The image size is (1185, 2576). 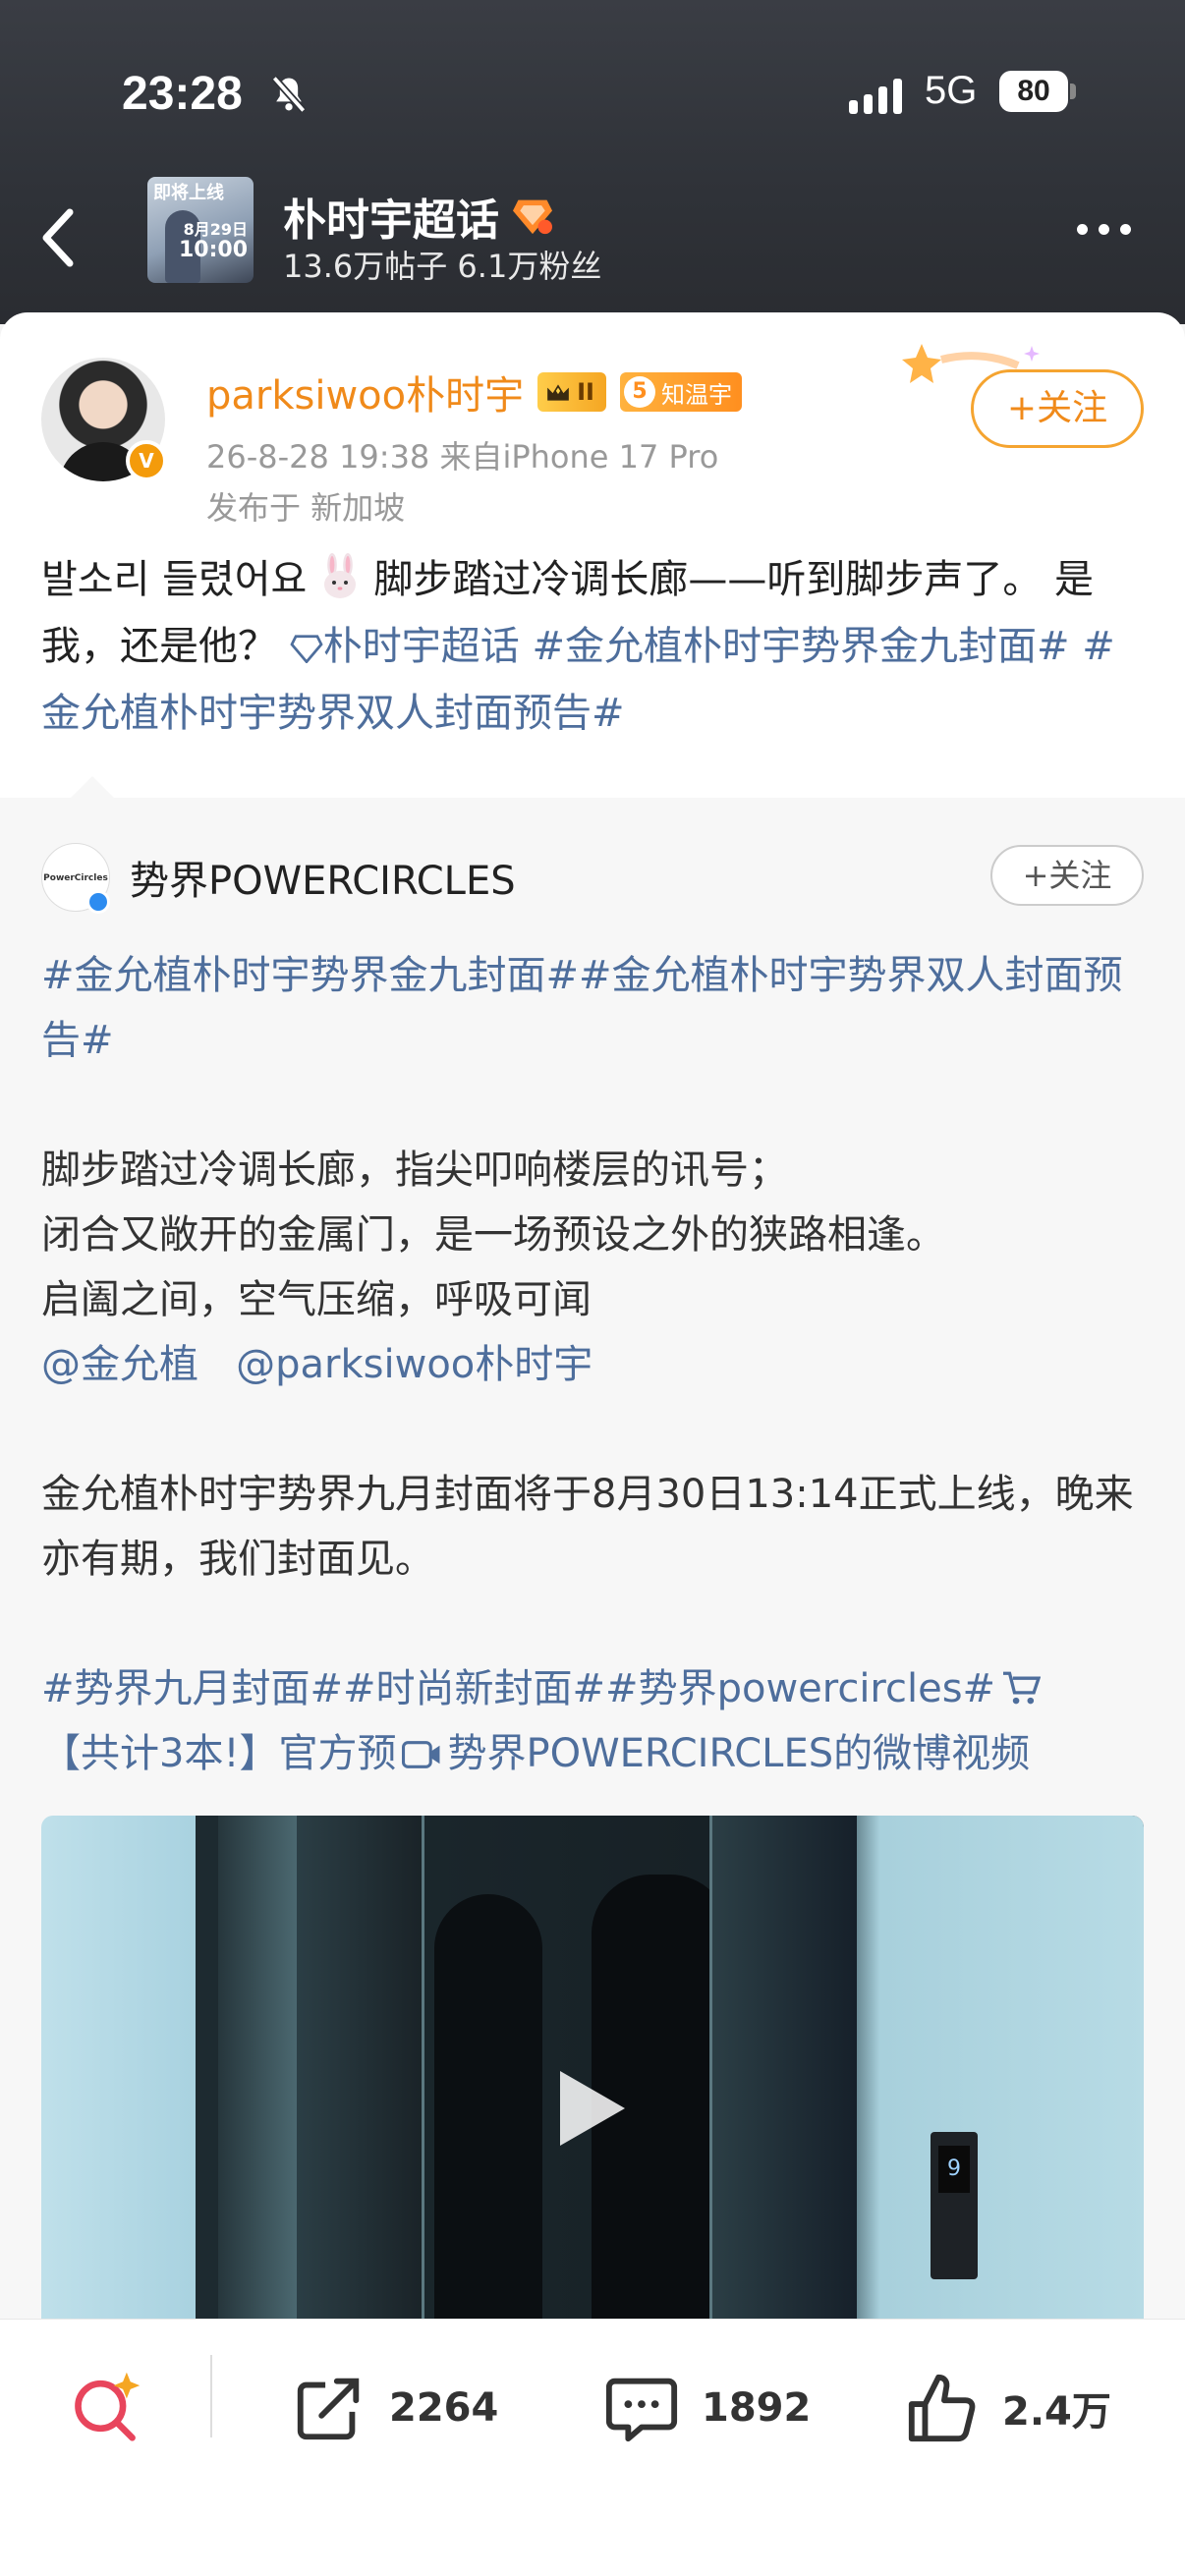 I want to click on mention-2: @parksiwoo朴时宇, so click(x=414, y=1364).